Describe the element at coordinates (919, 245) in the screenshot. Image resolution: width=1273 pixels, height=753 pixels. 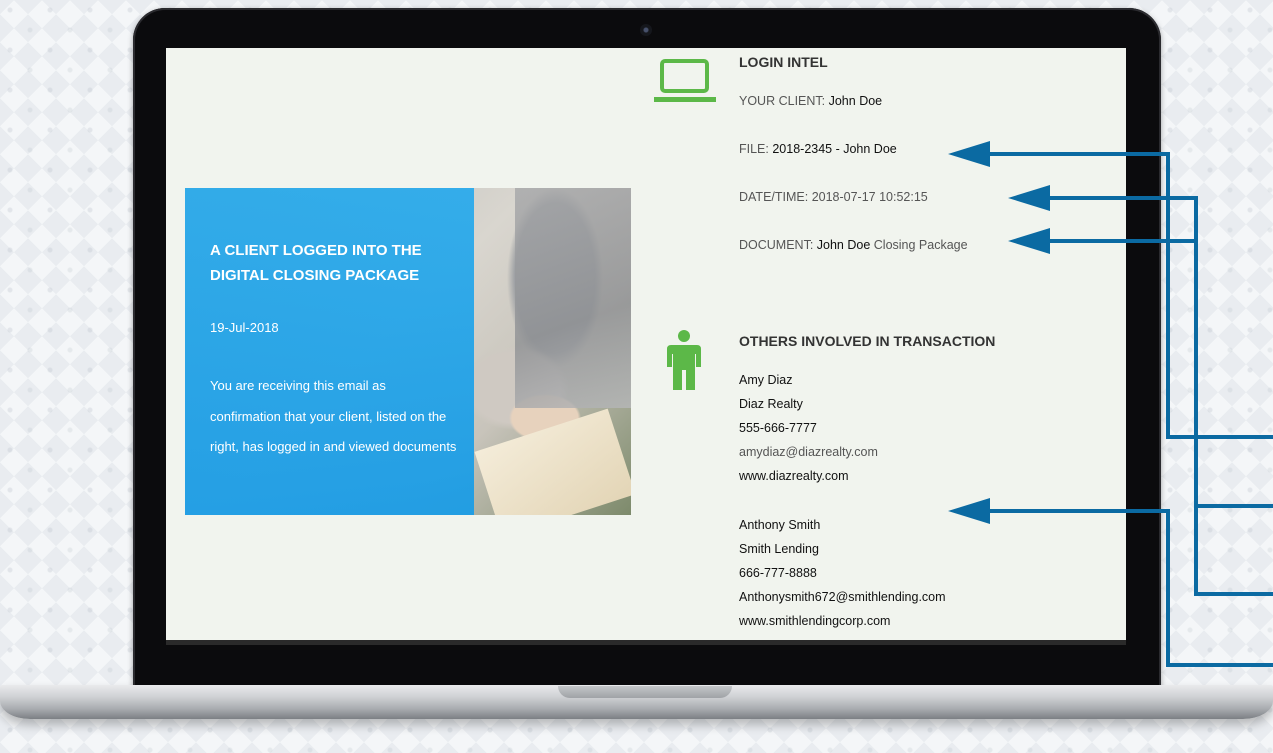
I see `document-suffix: Closing Package` at that location.